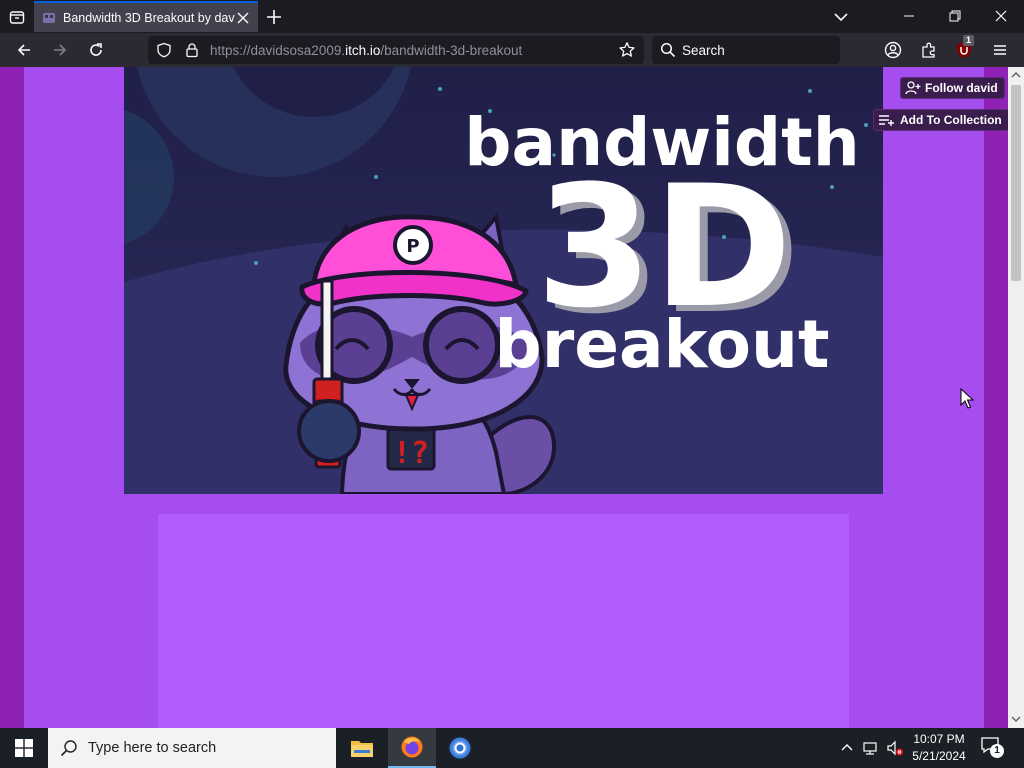 Image resolution: width=1024 pixels, height=768 pixels. I want to click on back-button, so click(24, 50).